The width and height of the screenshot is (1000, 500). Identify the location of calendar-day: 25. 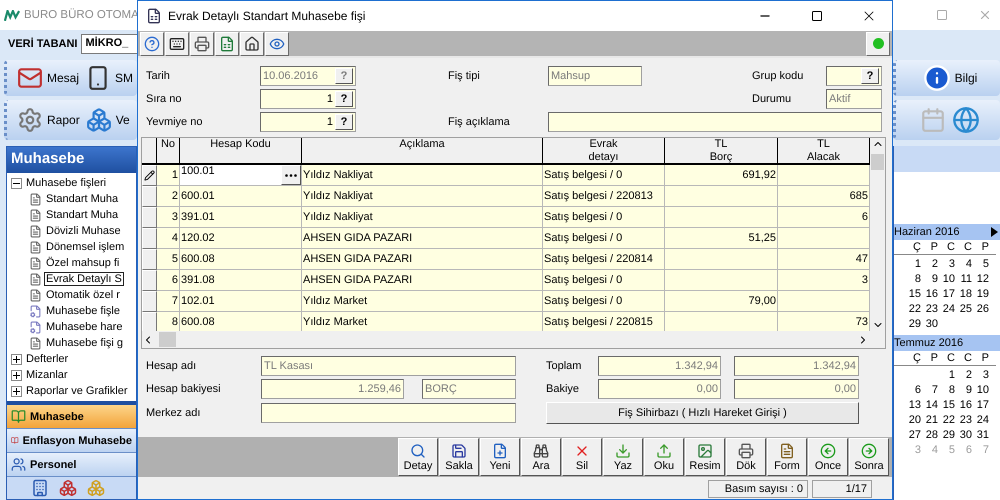
(963, 308).